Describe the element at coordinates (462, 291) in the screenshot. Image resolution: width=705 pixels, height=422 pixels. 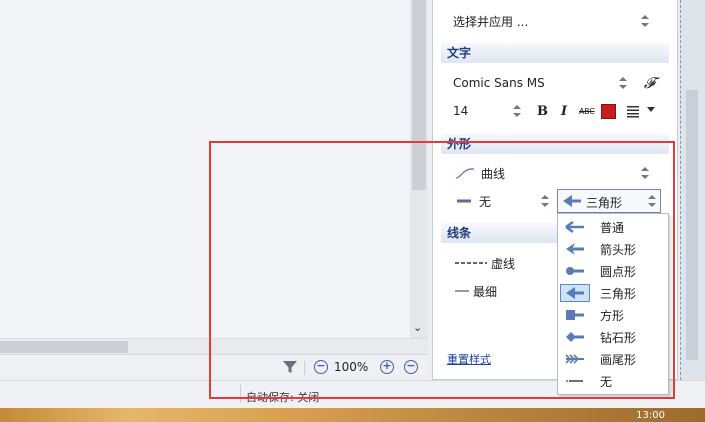
I see `thin-line-icon` at that location.